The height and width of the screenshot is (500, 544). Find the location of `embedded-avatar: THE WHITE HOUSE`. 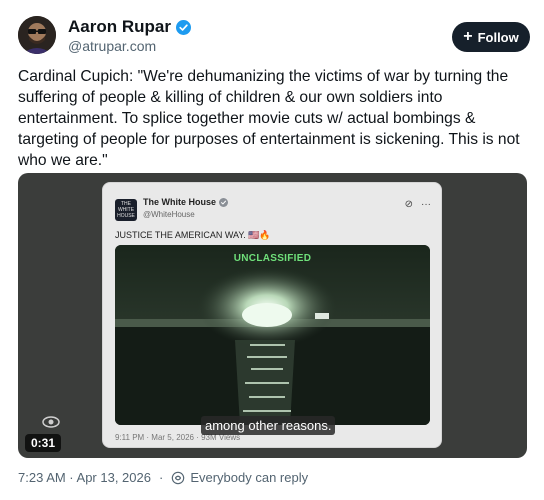

embedded-avatar: THE WHITE HOUSE is located at coordinates (126, 210).